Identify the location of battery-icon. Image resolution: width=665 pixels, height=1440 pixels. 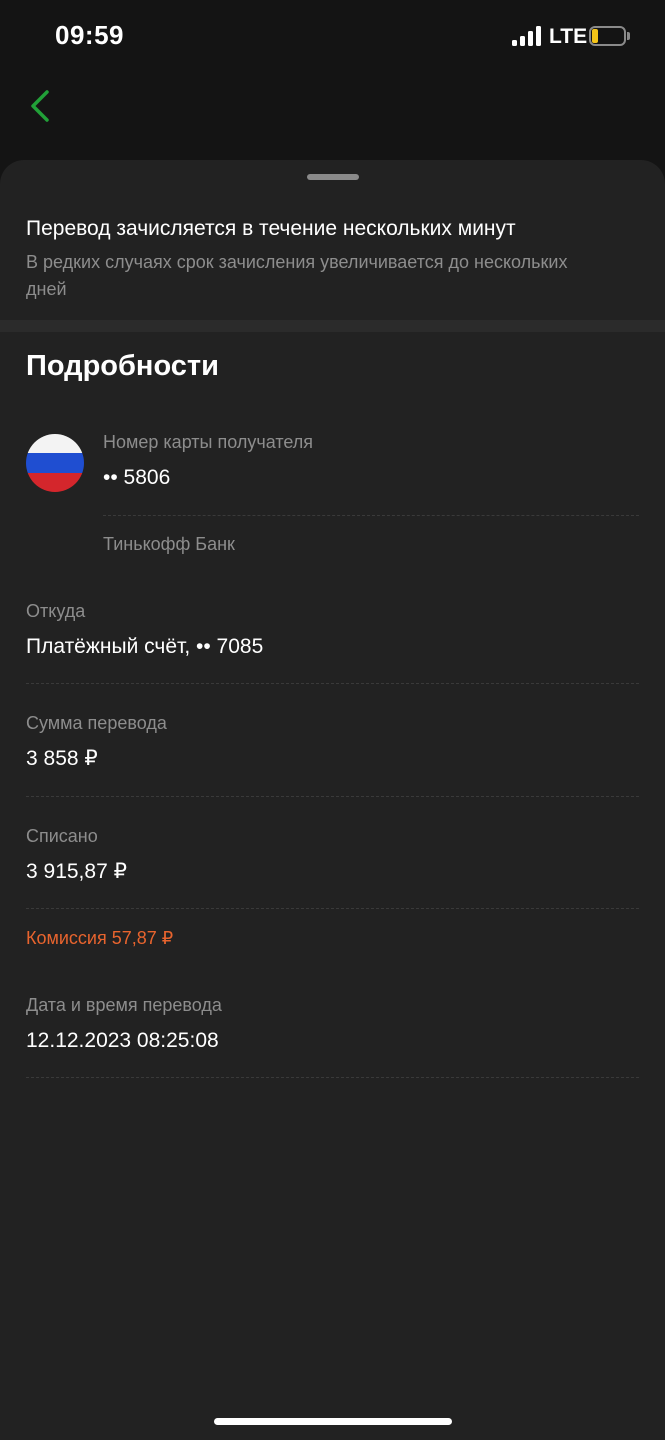
(609, 36).